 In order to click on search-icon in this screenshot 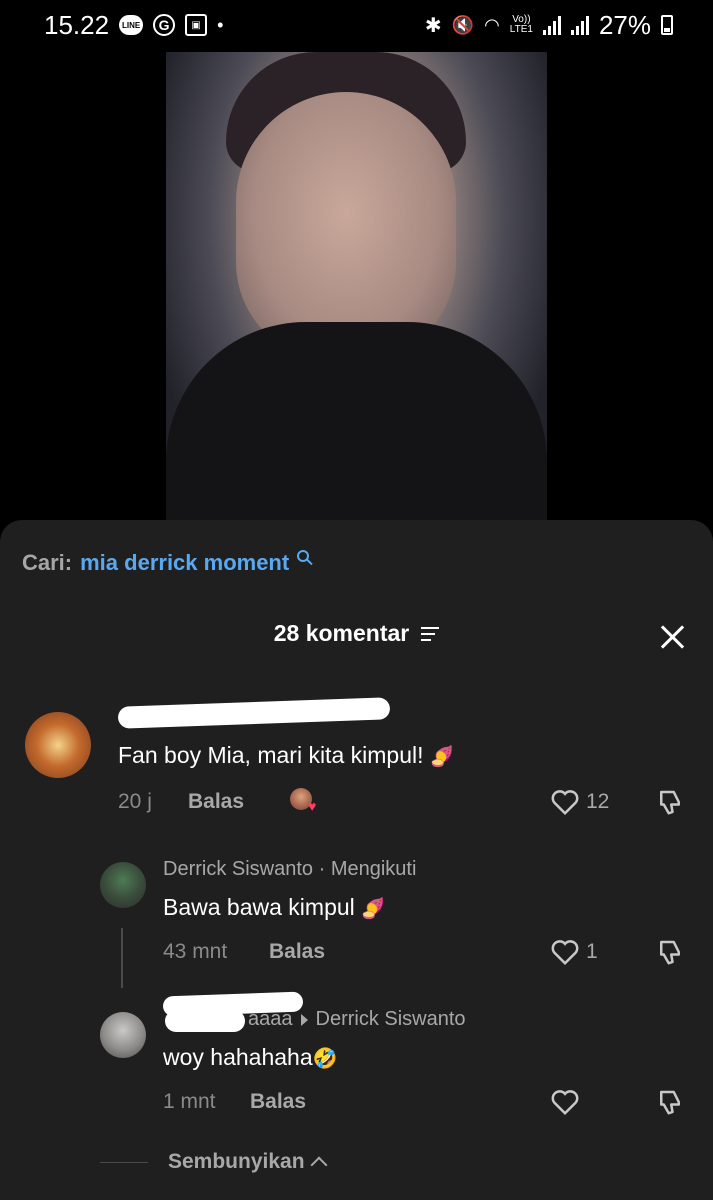, I will do `click(303, 556)`.